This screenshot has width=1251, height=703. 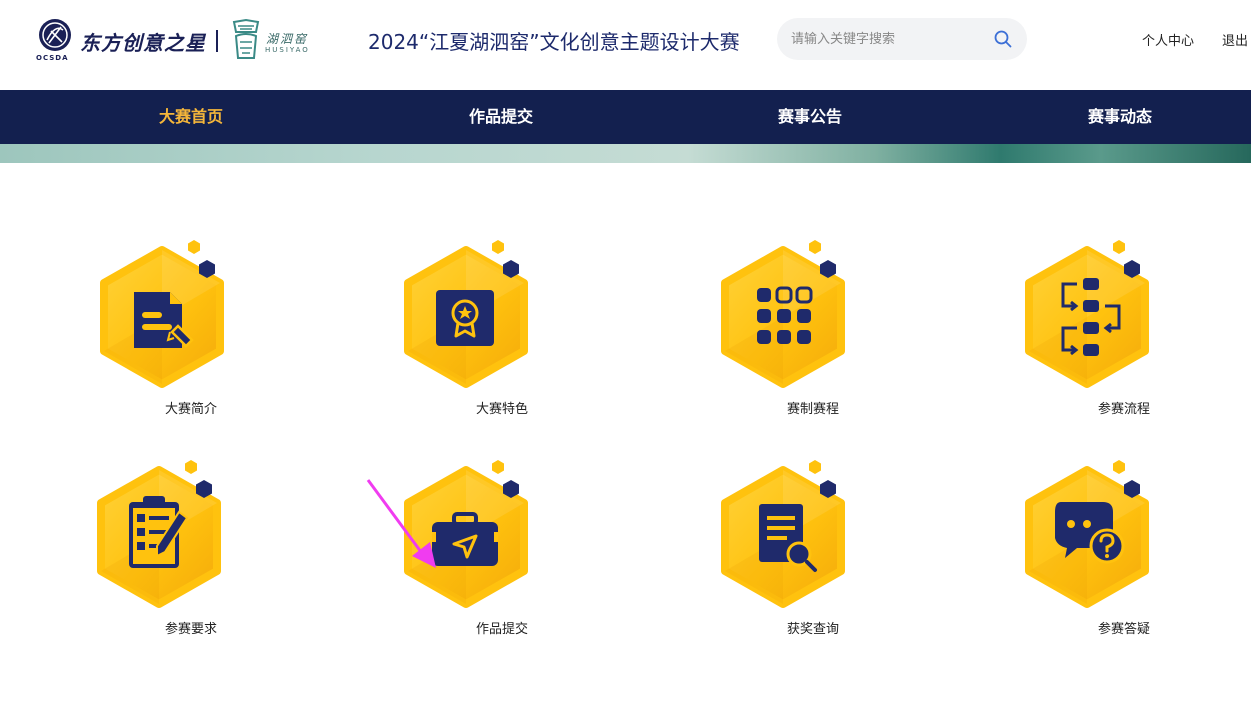 I want to click on logo-divider, so click(x=217, y=41).